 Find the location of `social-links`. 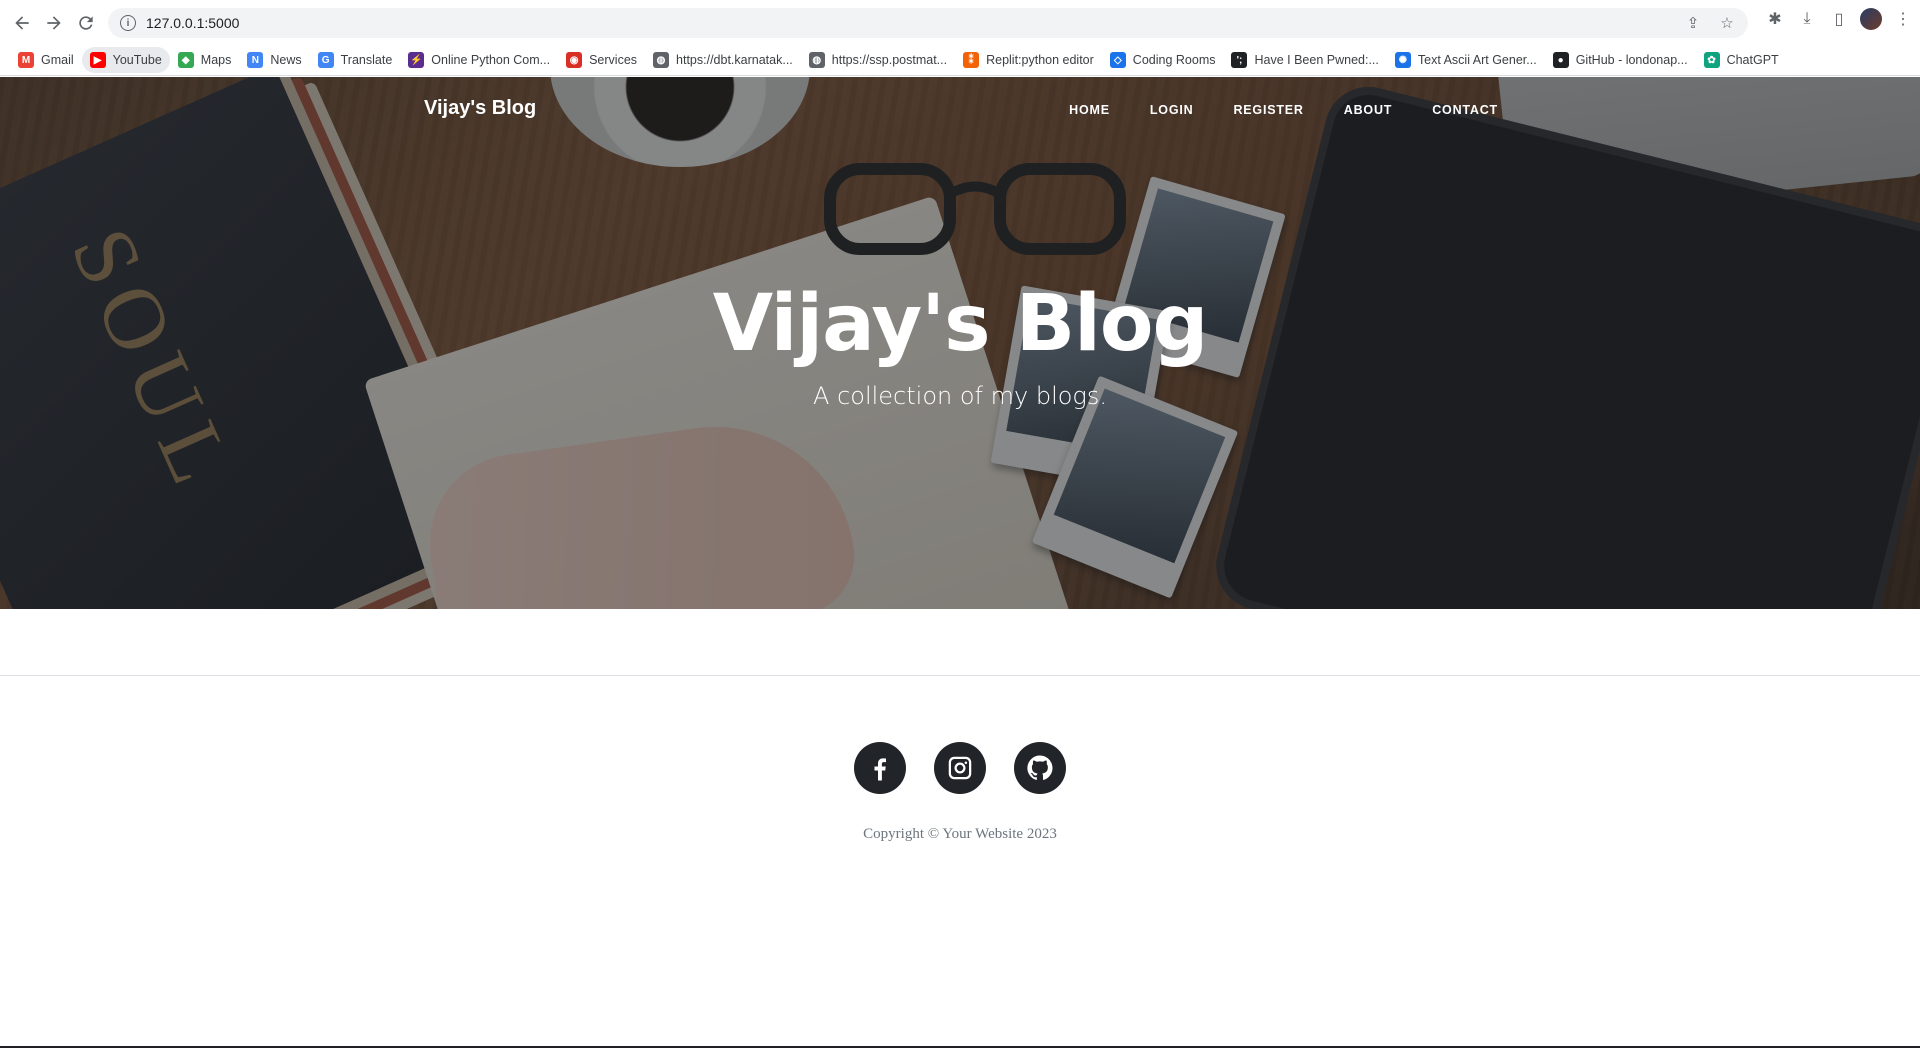

social-links is located at coordinates (960, 768).